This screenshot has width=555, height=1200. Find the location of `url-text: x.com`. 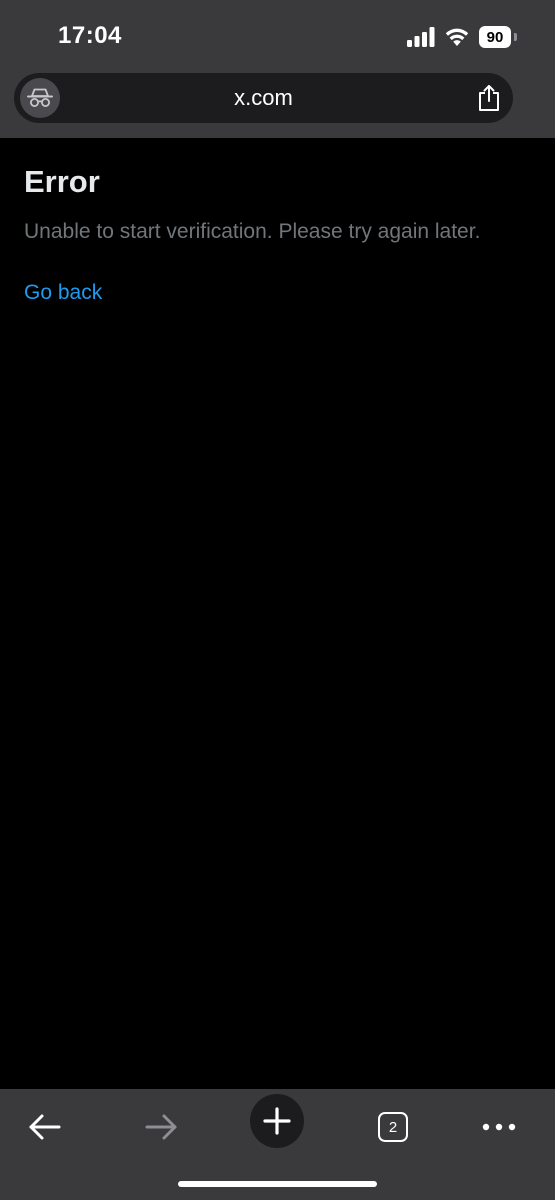

url-text: x.com is located at coordinates (263, 98).